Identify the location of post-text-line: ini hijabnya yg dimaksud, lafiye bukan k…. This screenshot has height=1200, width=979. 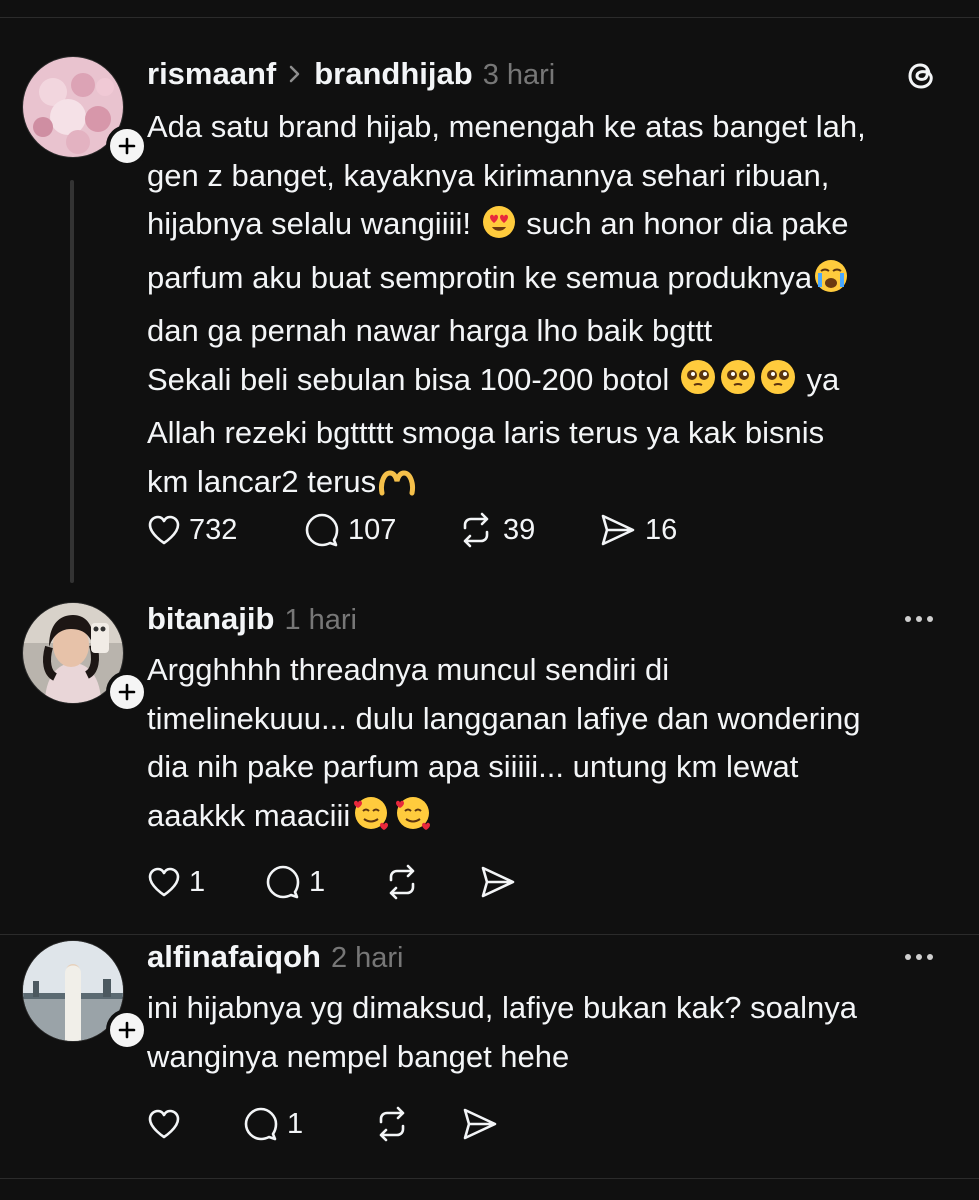
(502, 1007).